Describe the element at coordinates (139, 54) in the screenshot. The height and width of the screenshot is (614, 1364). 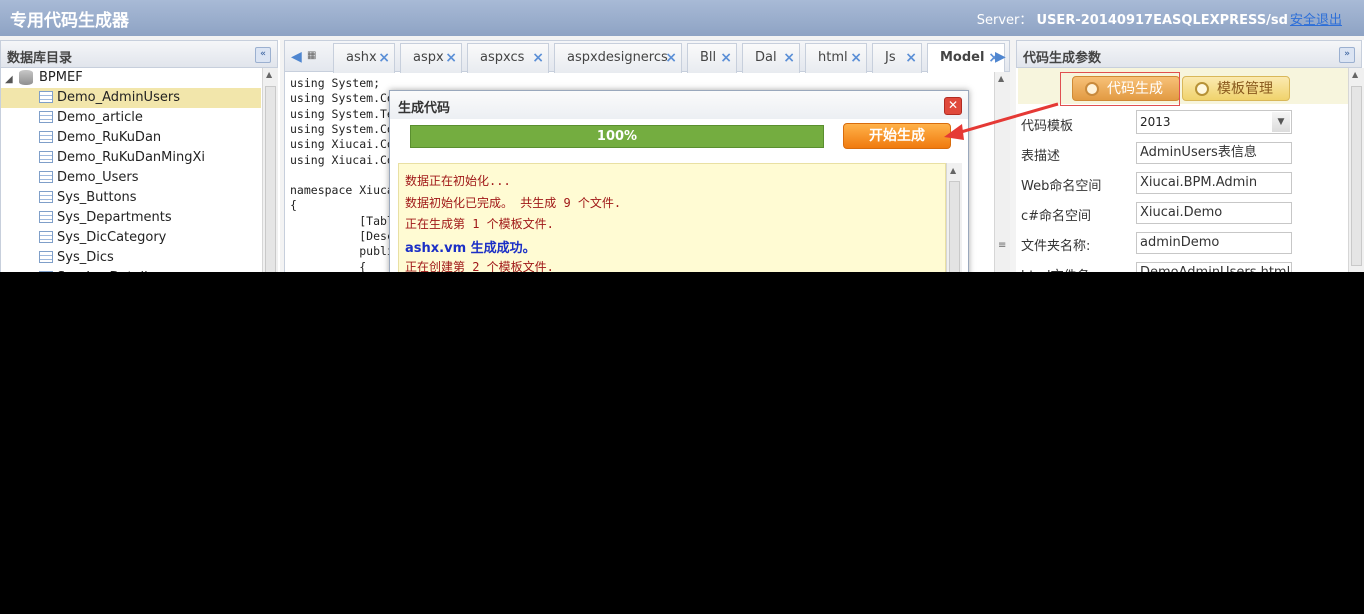
I see `database-panel-header: 数据库目录 «` at that location.